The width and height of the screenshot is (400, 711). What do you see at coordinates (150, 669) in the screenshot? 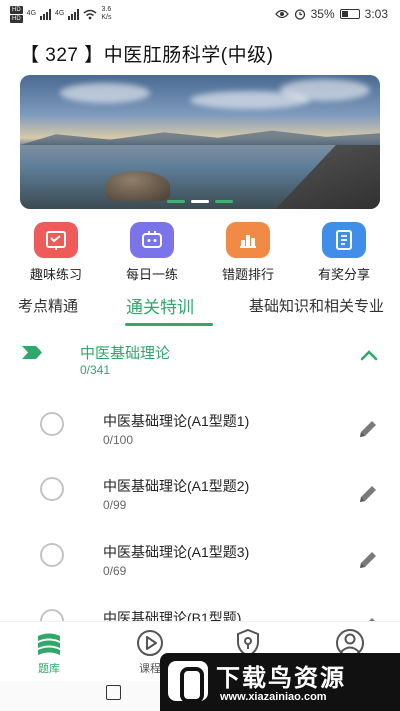
I see `nav-label: 课程` at bounding box center [150, 669].